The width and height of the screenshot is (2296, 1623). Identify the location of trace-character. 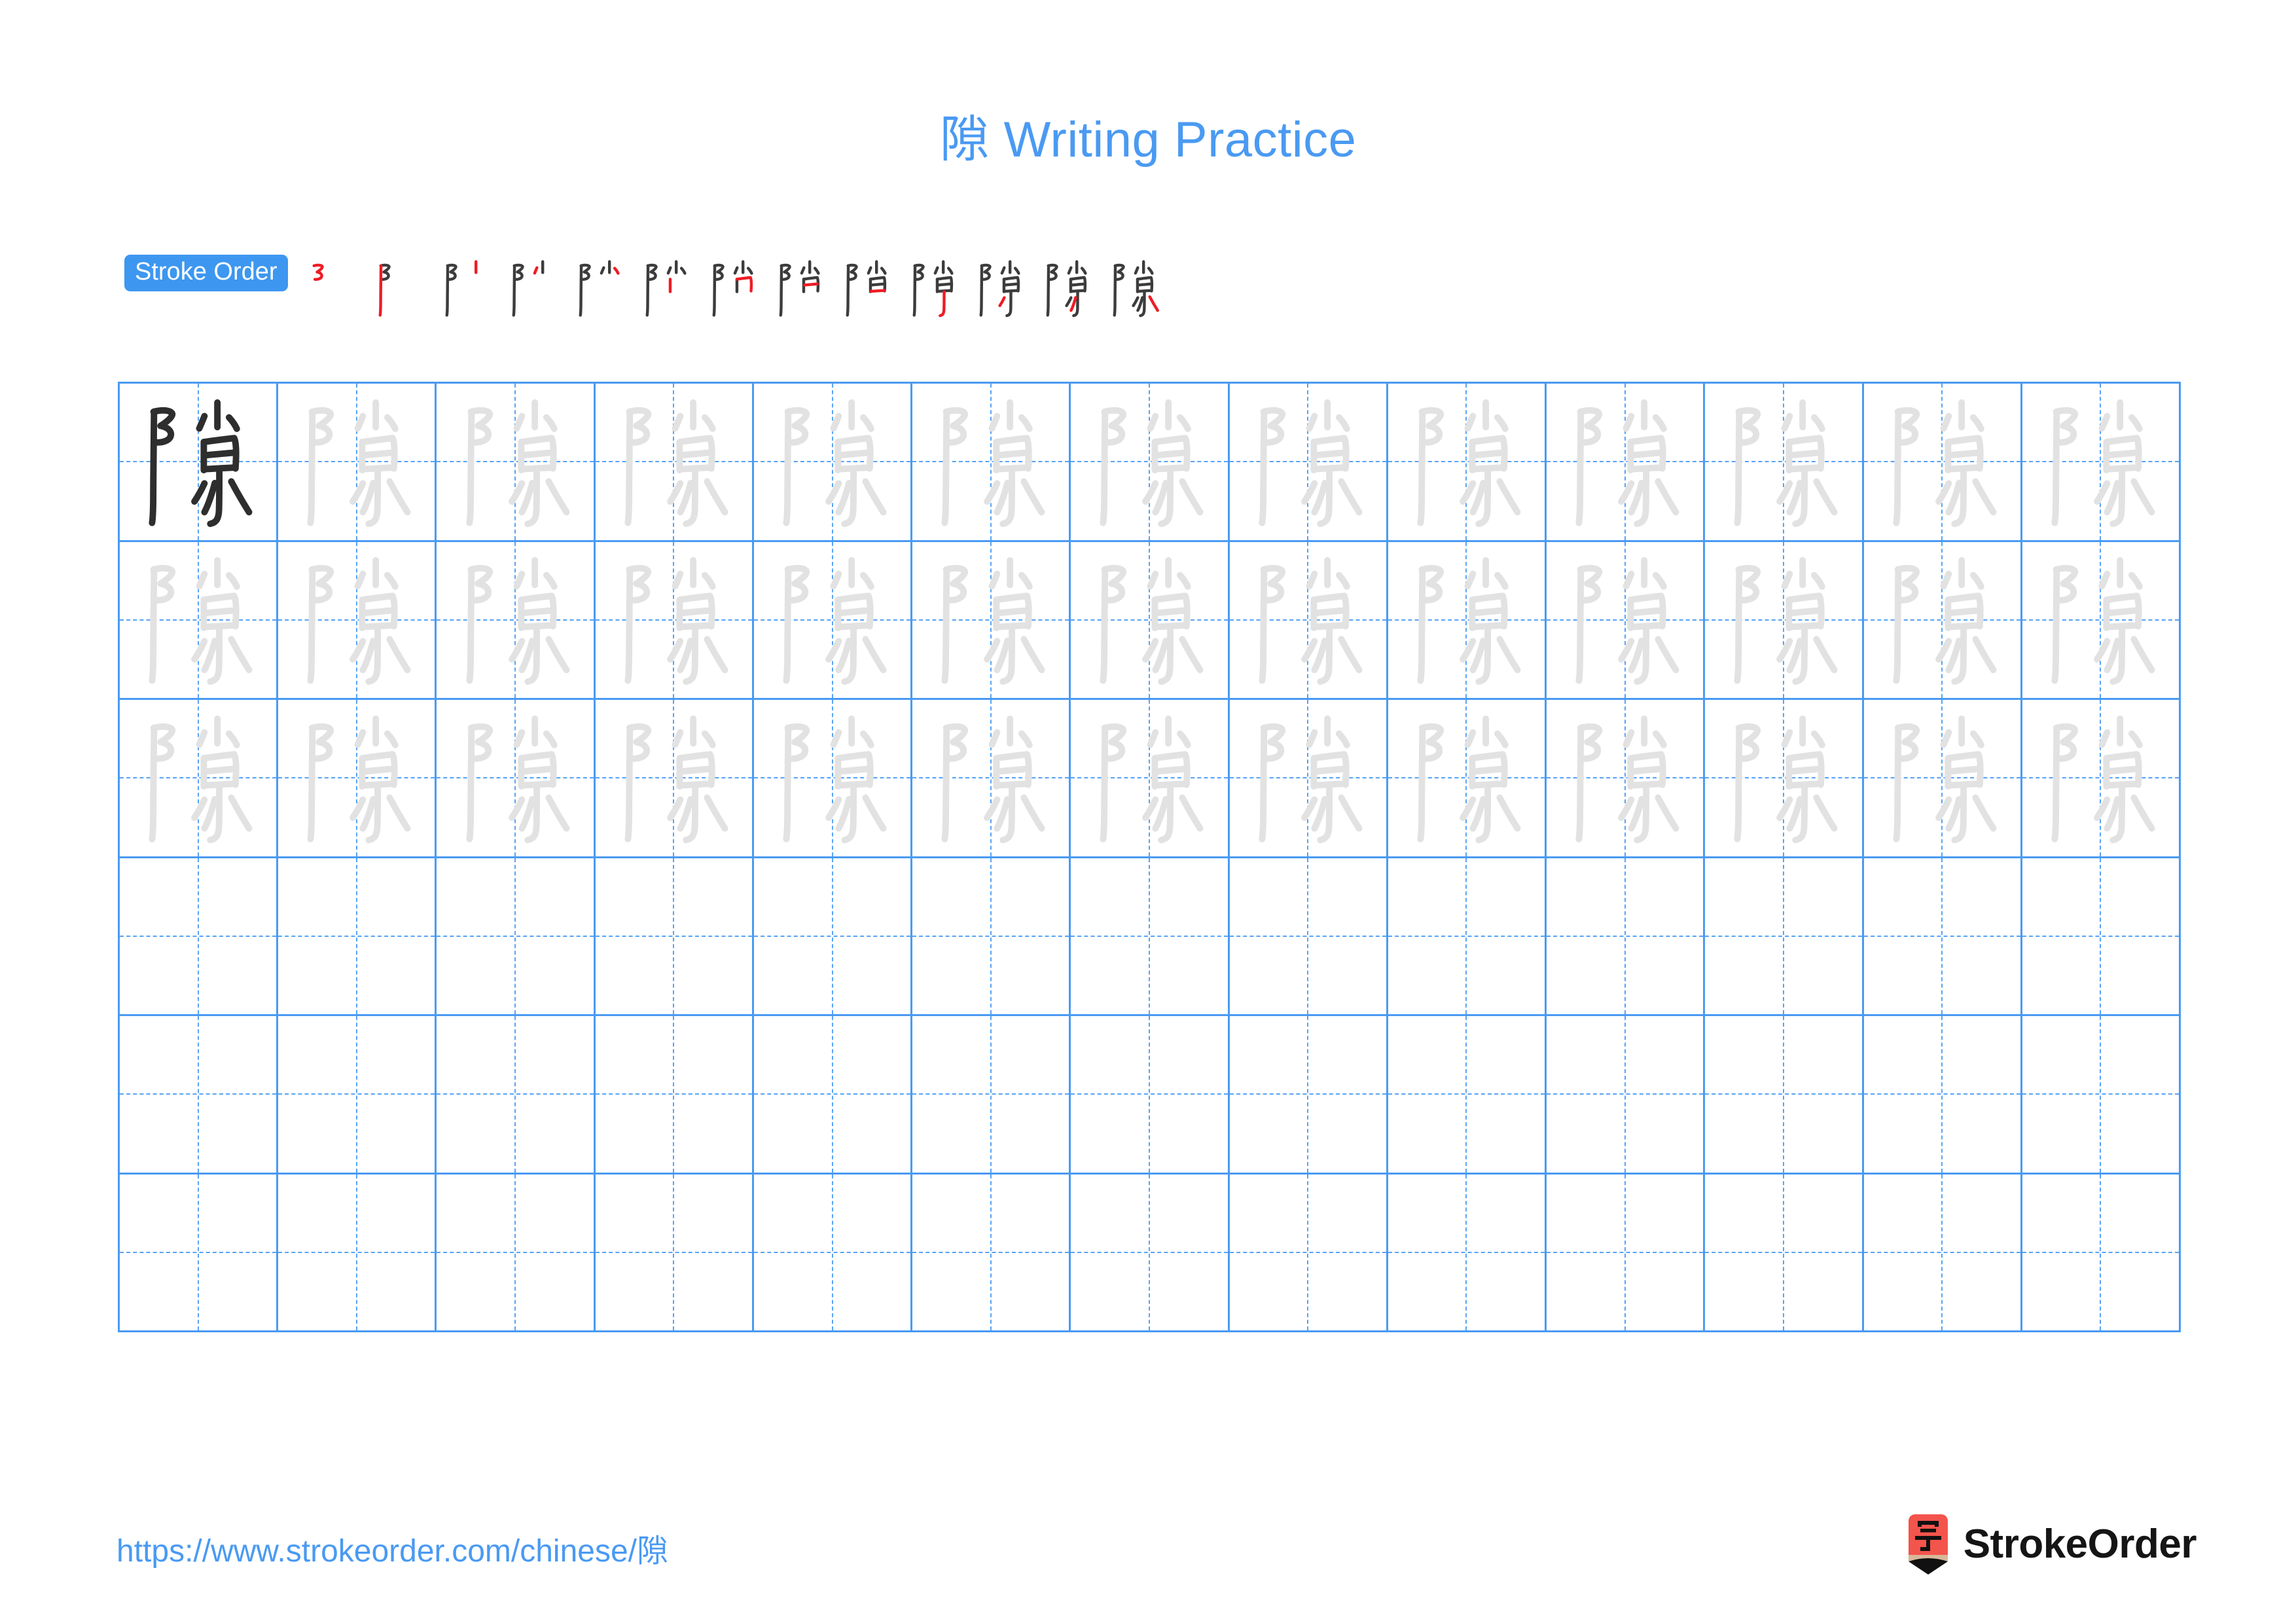
(356, 620).